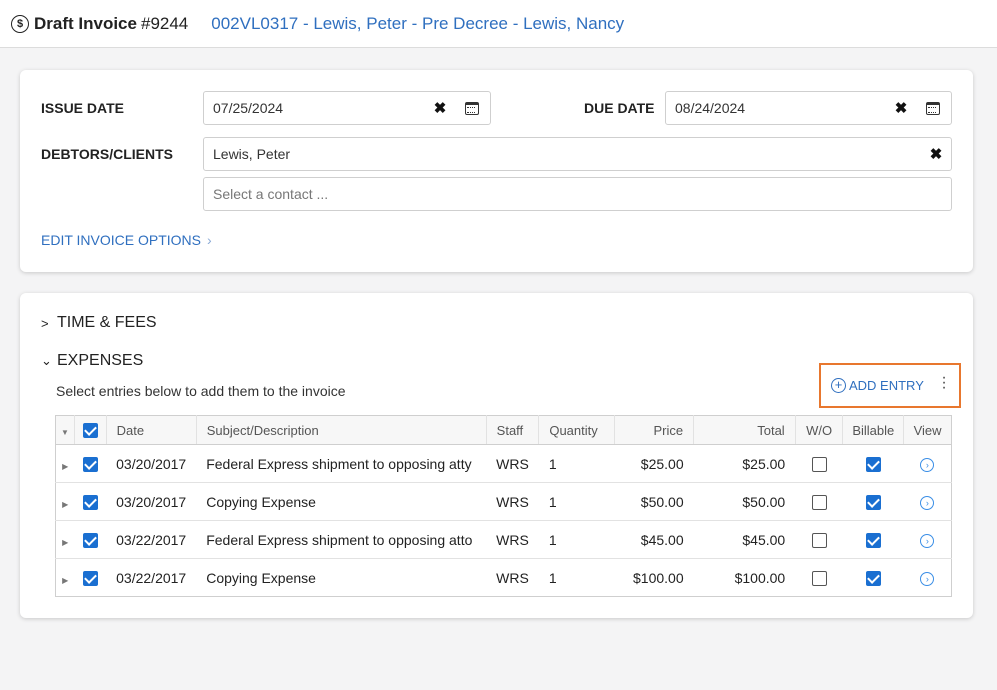 The image size is (997, 690). What do you see at coordinates (927, 430) in the screenshot?
I see `column-header: View` at bounding box center [927, 430].